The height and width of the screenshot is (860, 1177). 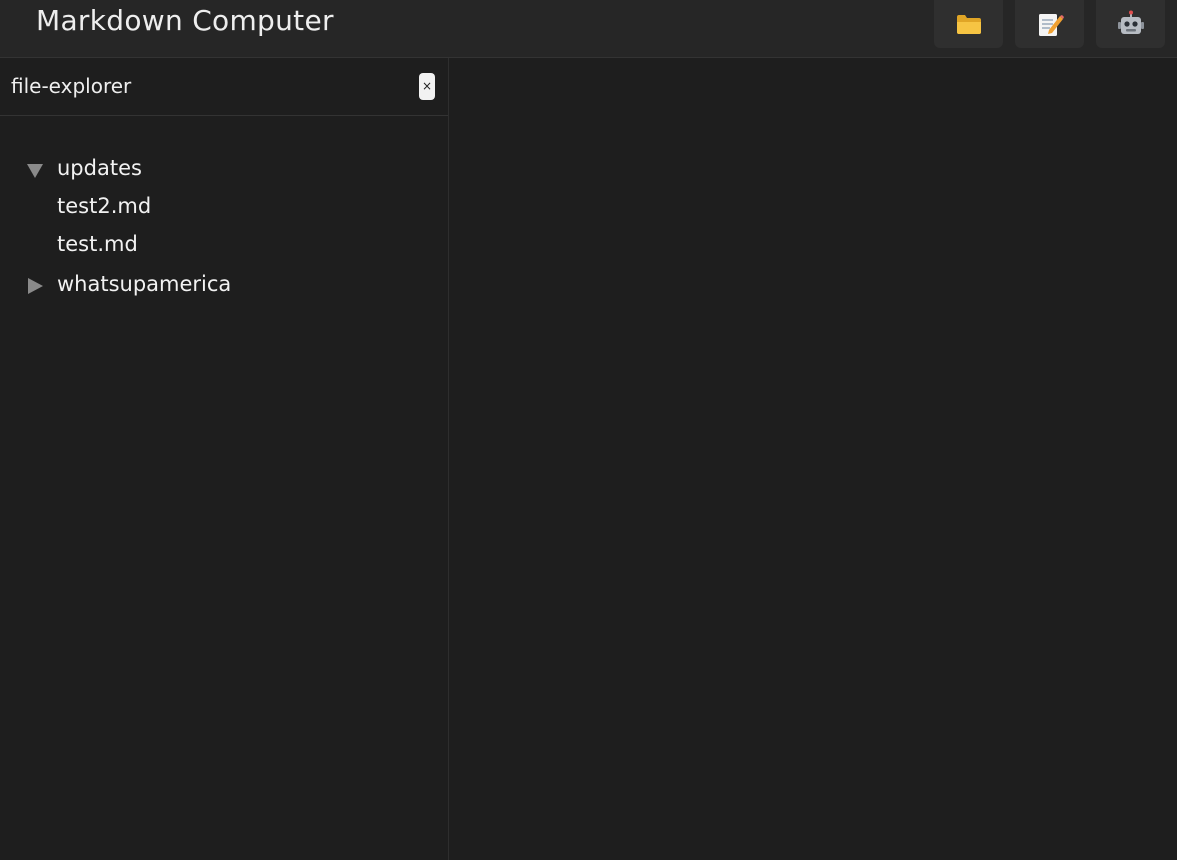 I want to click on folder-icon, so click(x=969, y=24).